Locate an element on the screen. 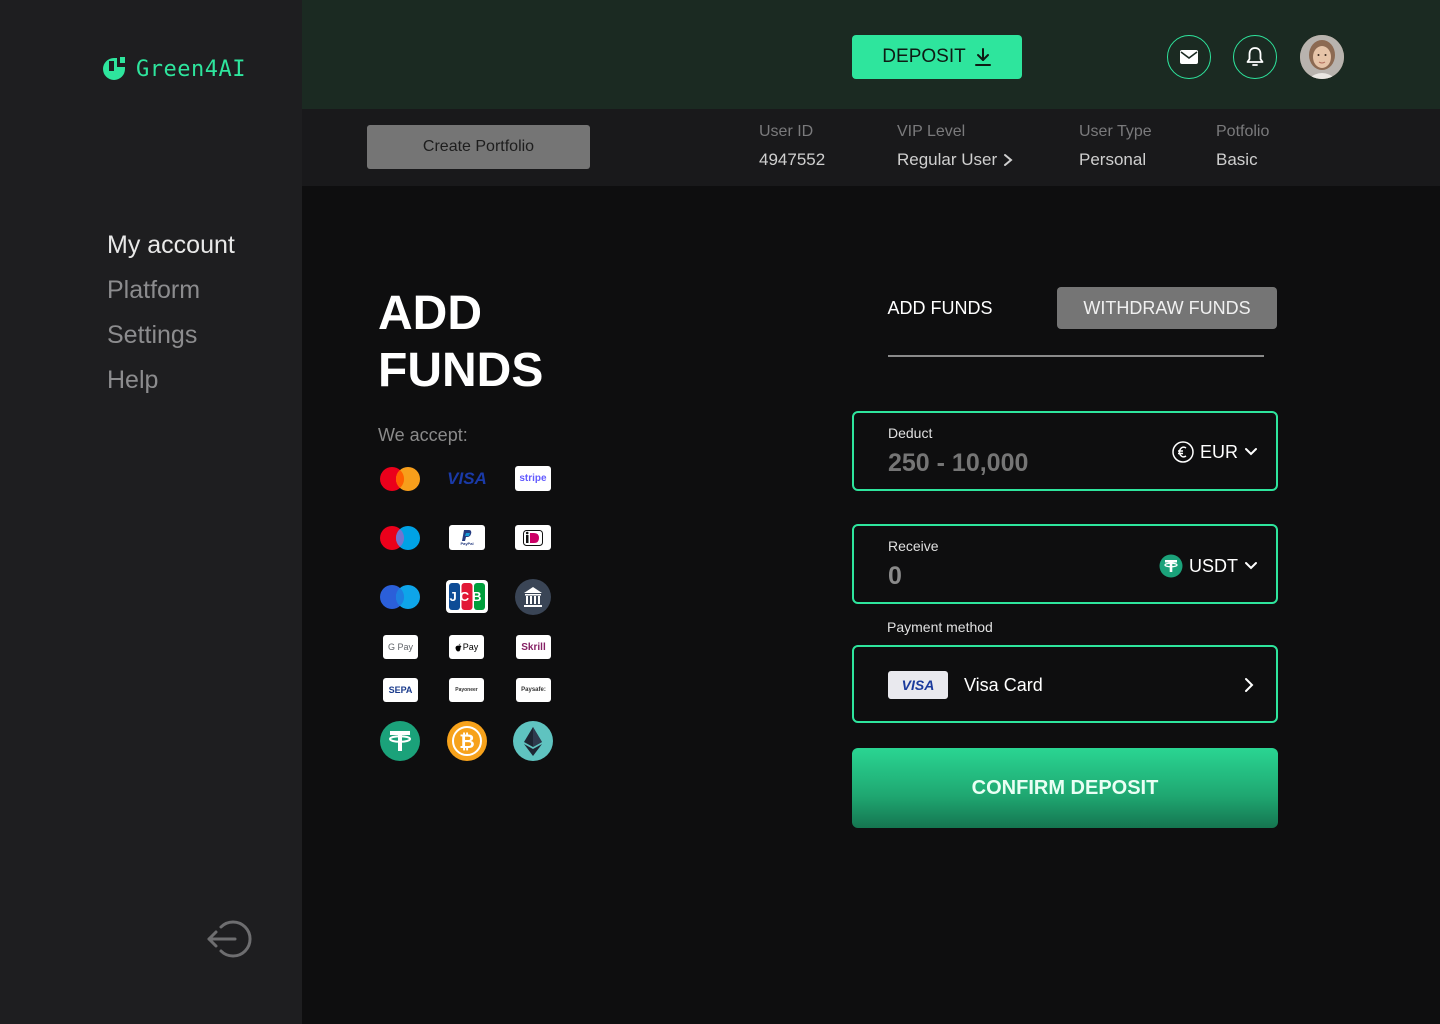 Image resolution: width=1440 pixels, height=1024 pixels. deposit-button: DEPOSIT is located at coordinates (937, 57).